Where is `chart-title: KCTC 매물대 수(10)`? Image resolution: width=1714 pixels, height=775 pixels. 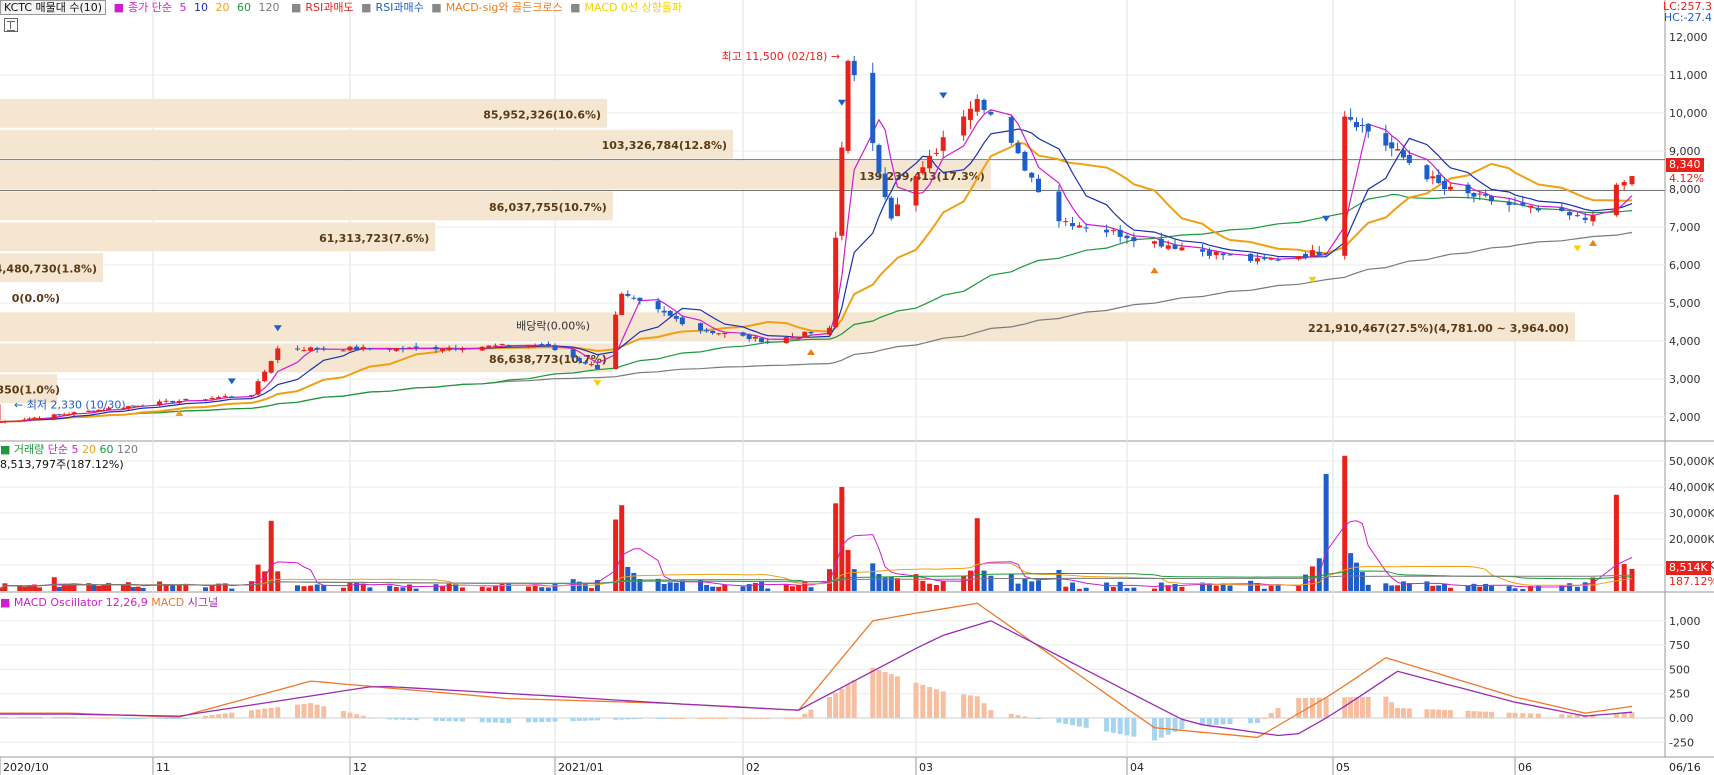 chart-title: KCTC 매물대 수(10) is located at coordinates (53, 7).